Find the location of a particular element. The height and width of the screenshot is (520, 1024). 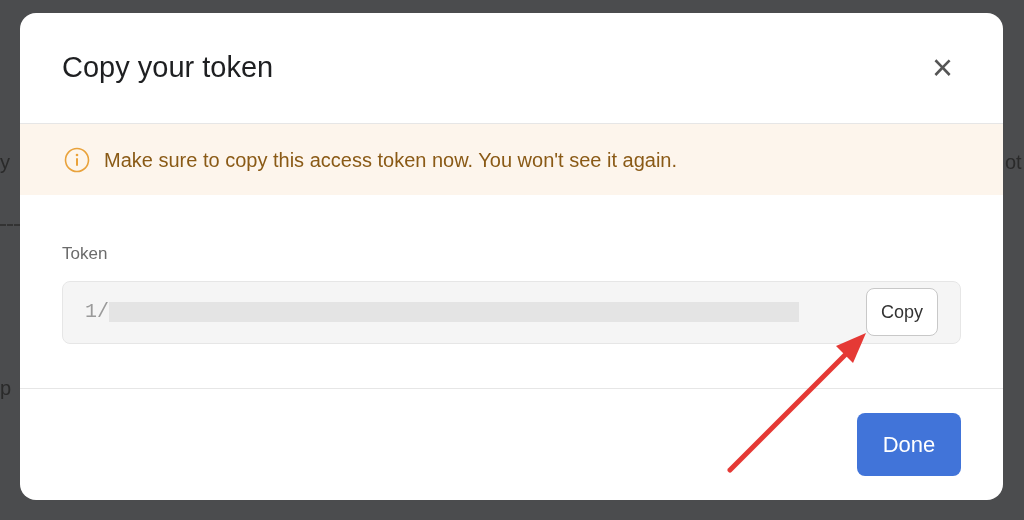

info-icon is located at coordinates (77, 159).